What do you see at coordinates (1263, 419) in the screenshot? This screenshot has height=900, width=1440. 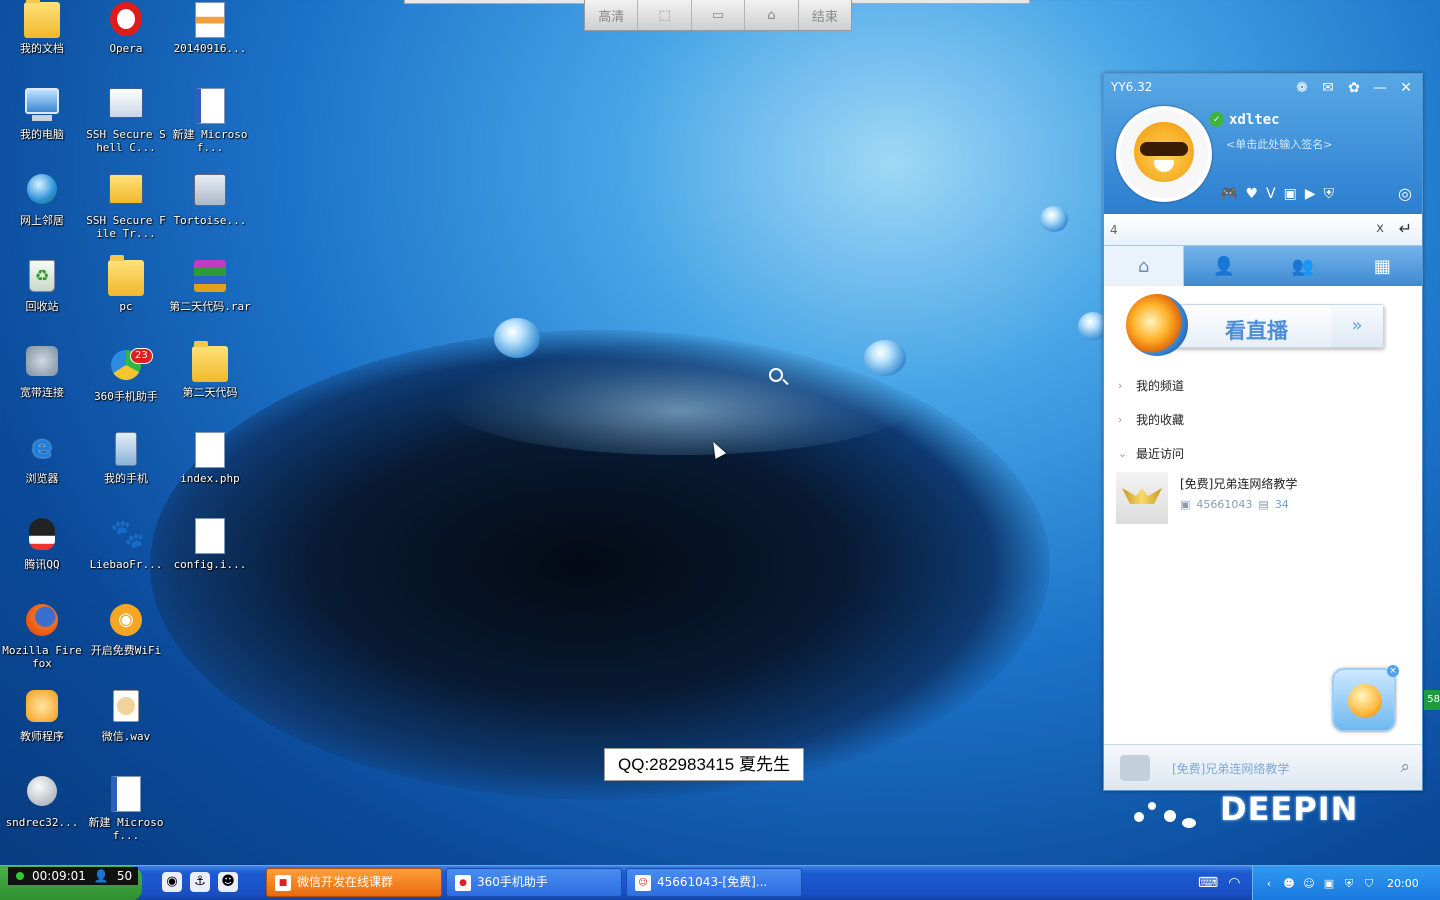 I see `tree-node-favorites: › 我的收藏` at bounding box center [1263, 419].